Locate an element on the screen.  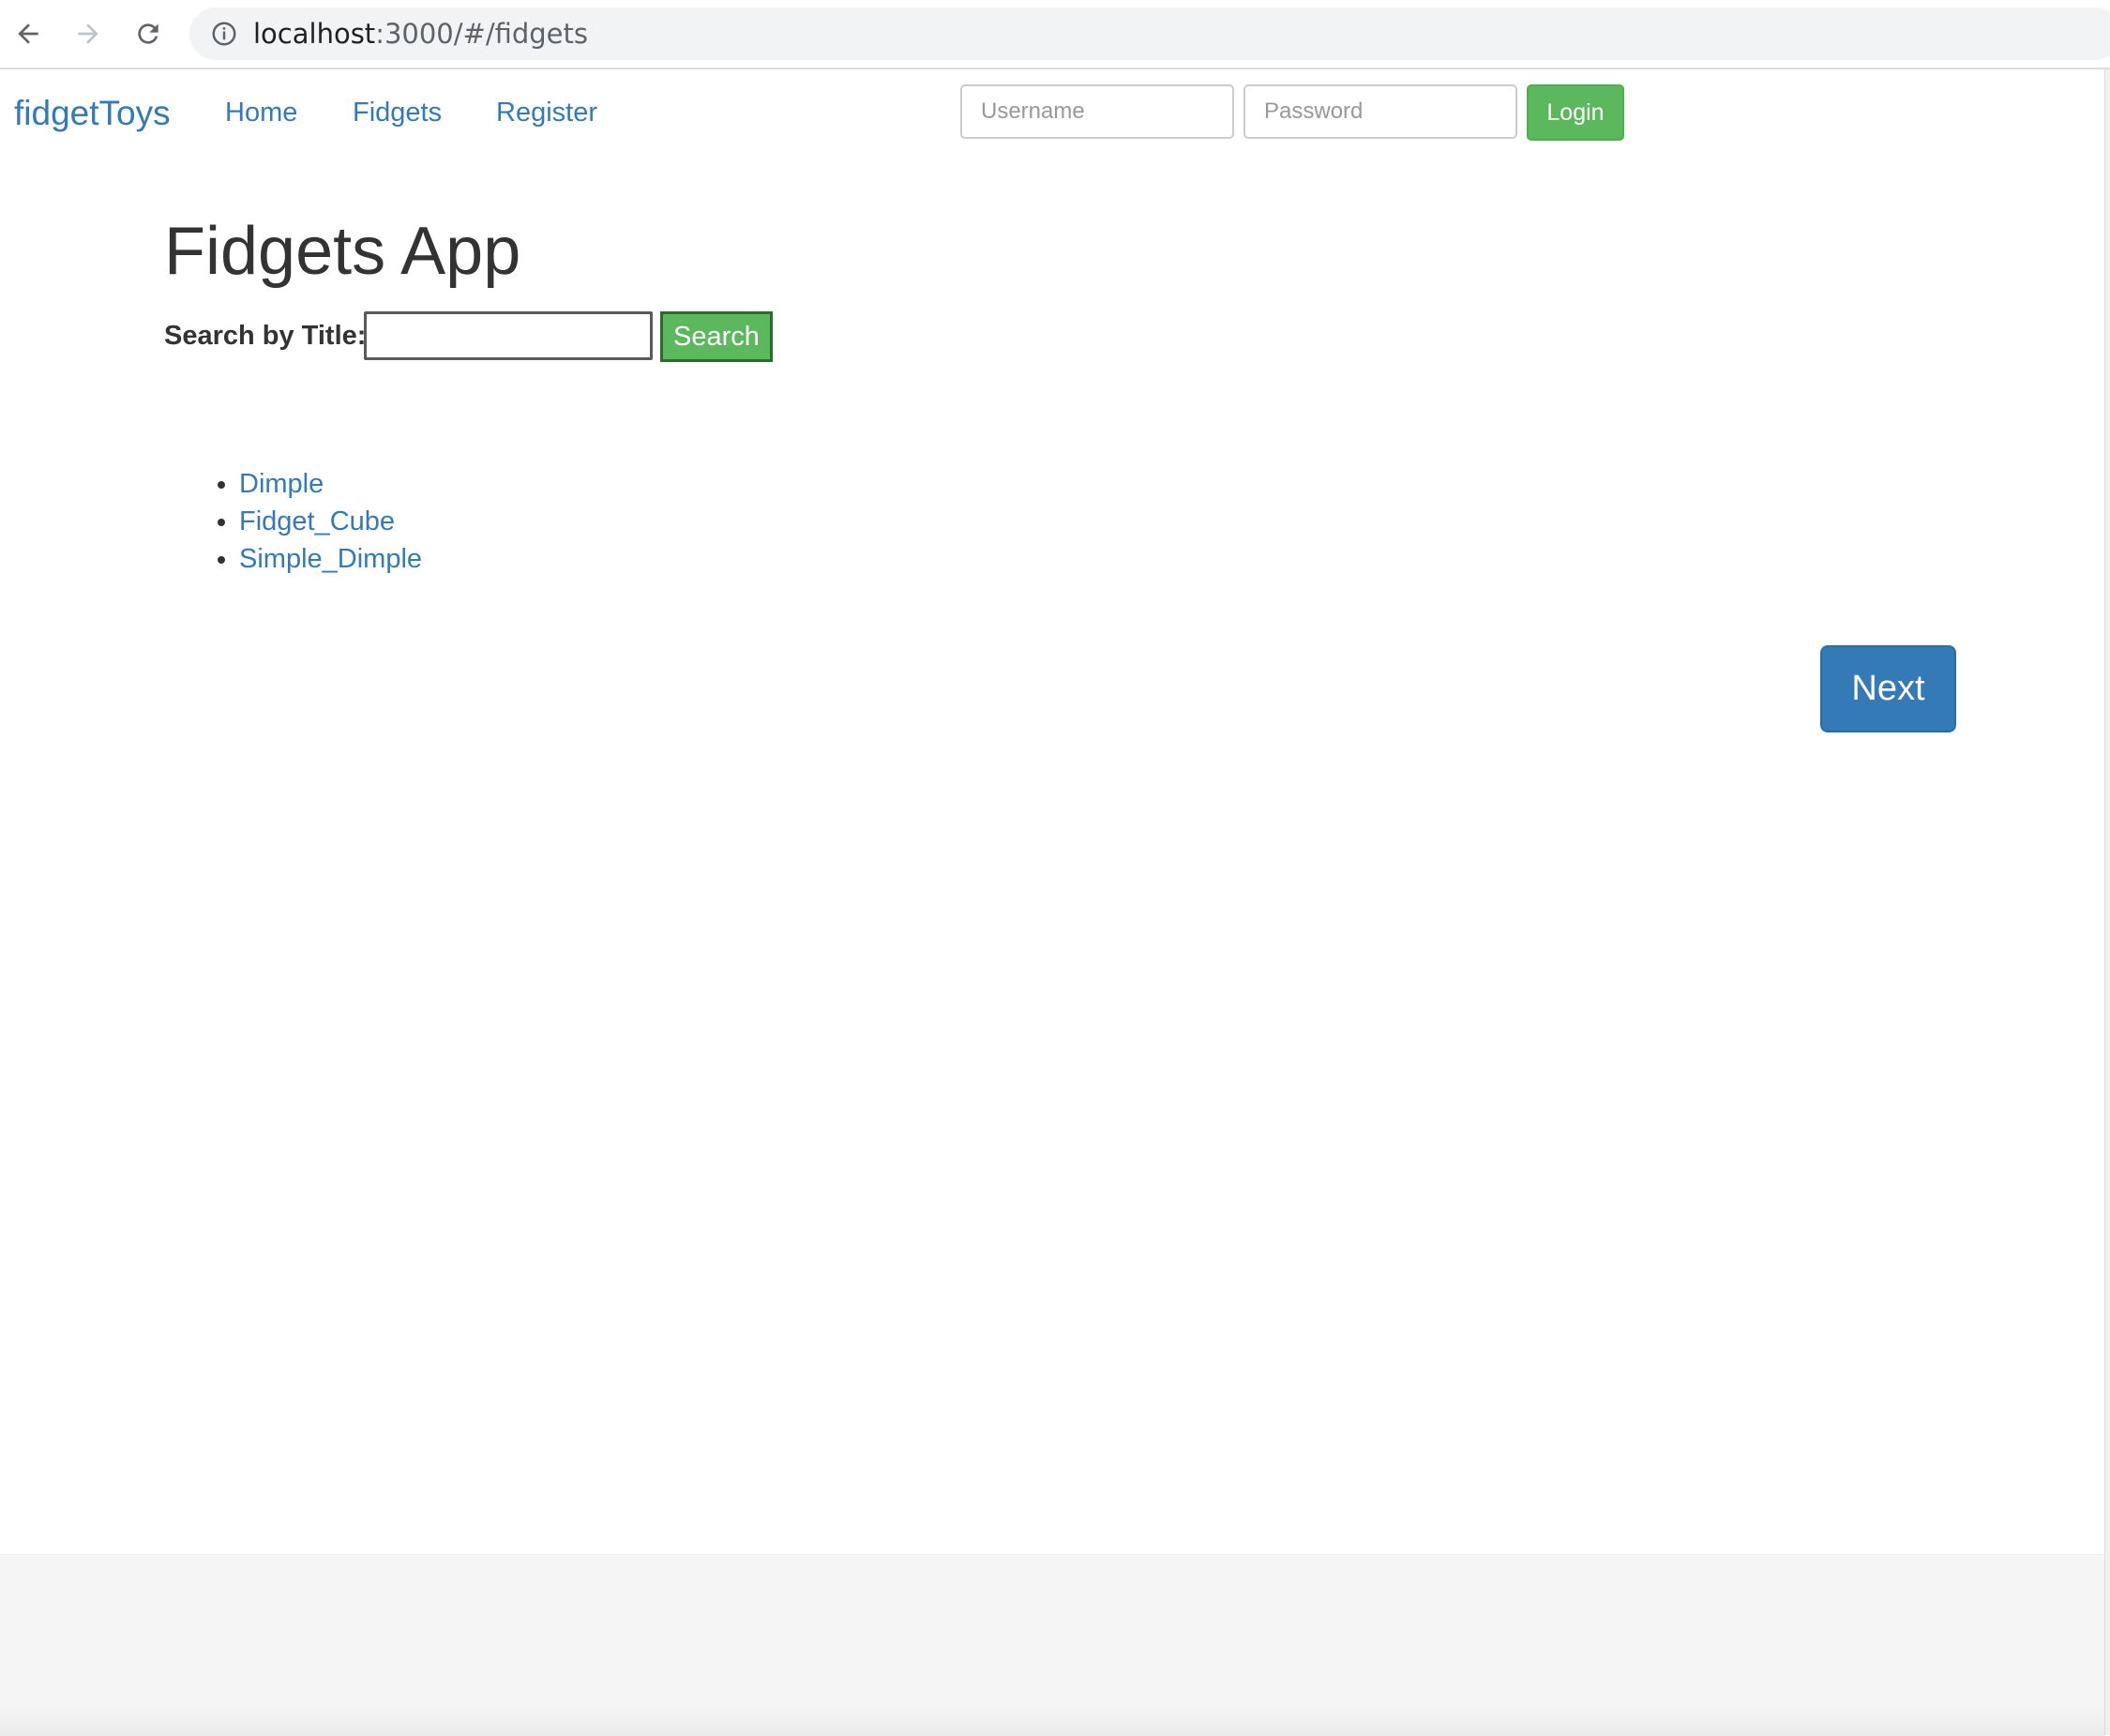
address-bar: localhost:3000/#/fidgets is located at coordinates (1149, 34).